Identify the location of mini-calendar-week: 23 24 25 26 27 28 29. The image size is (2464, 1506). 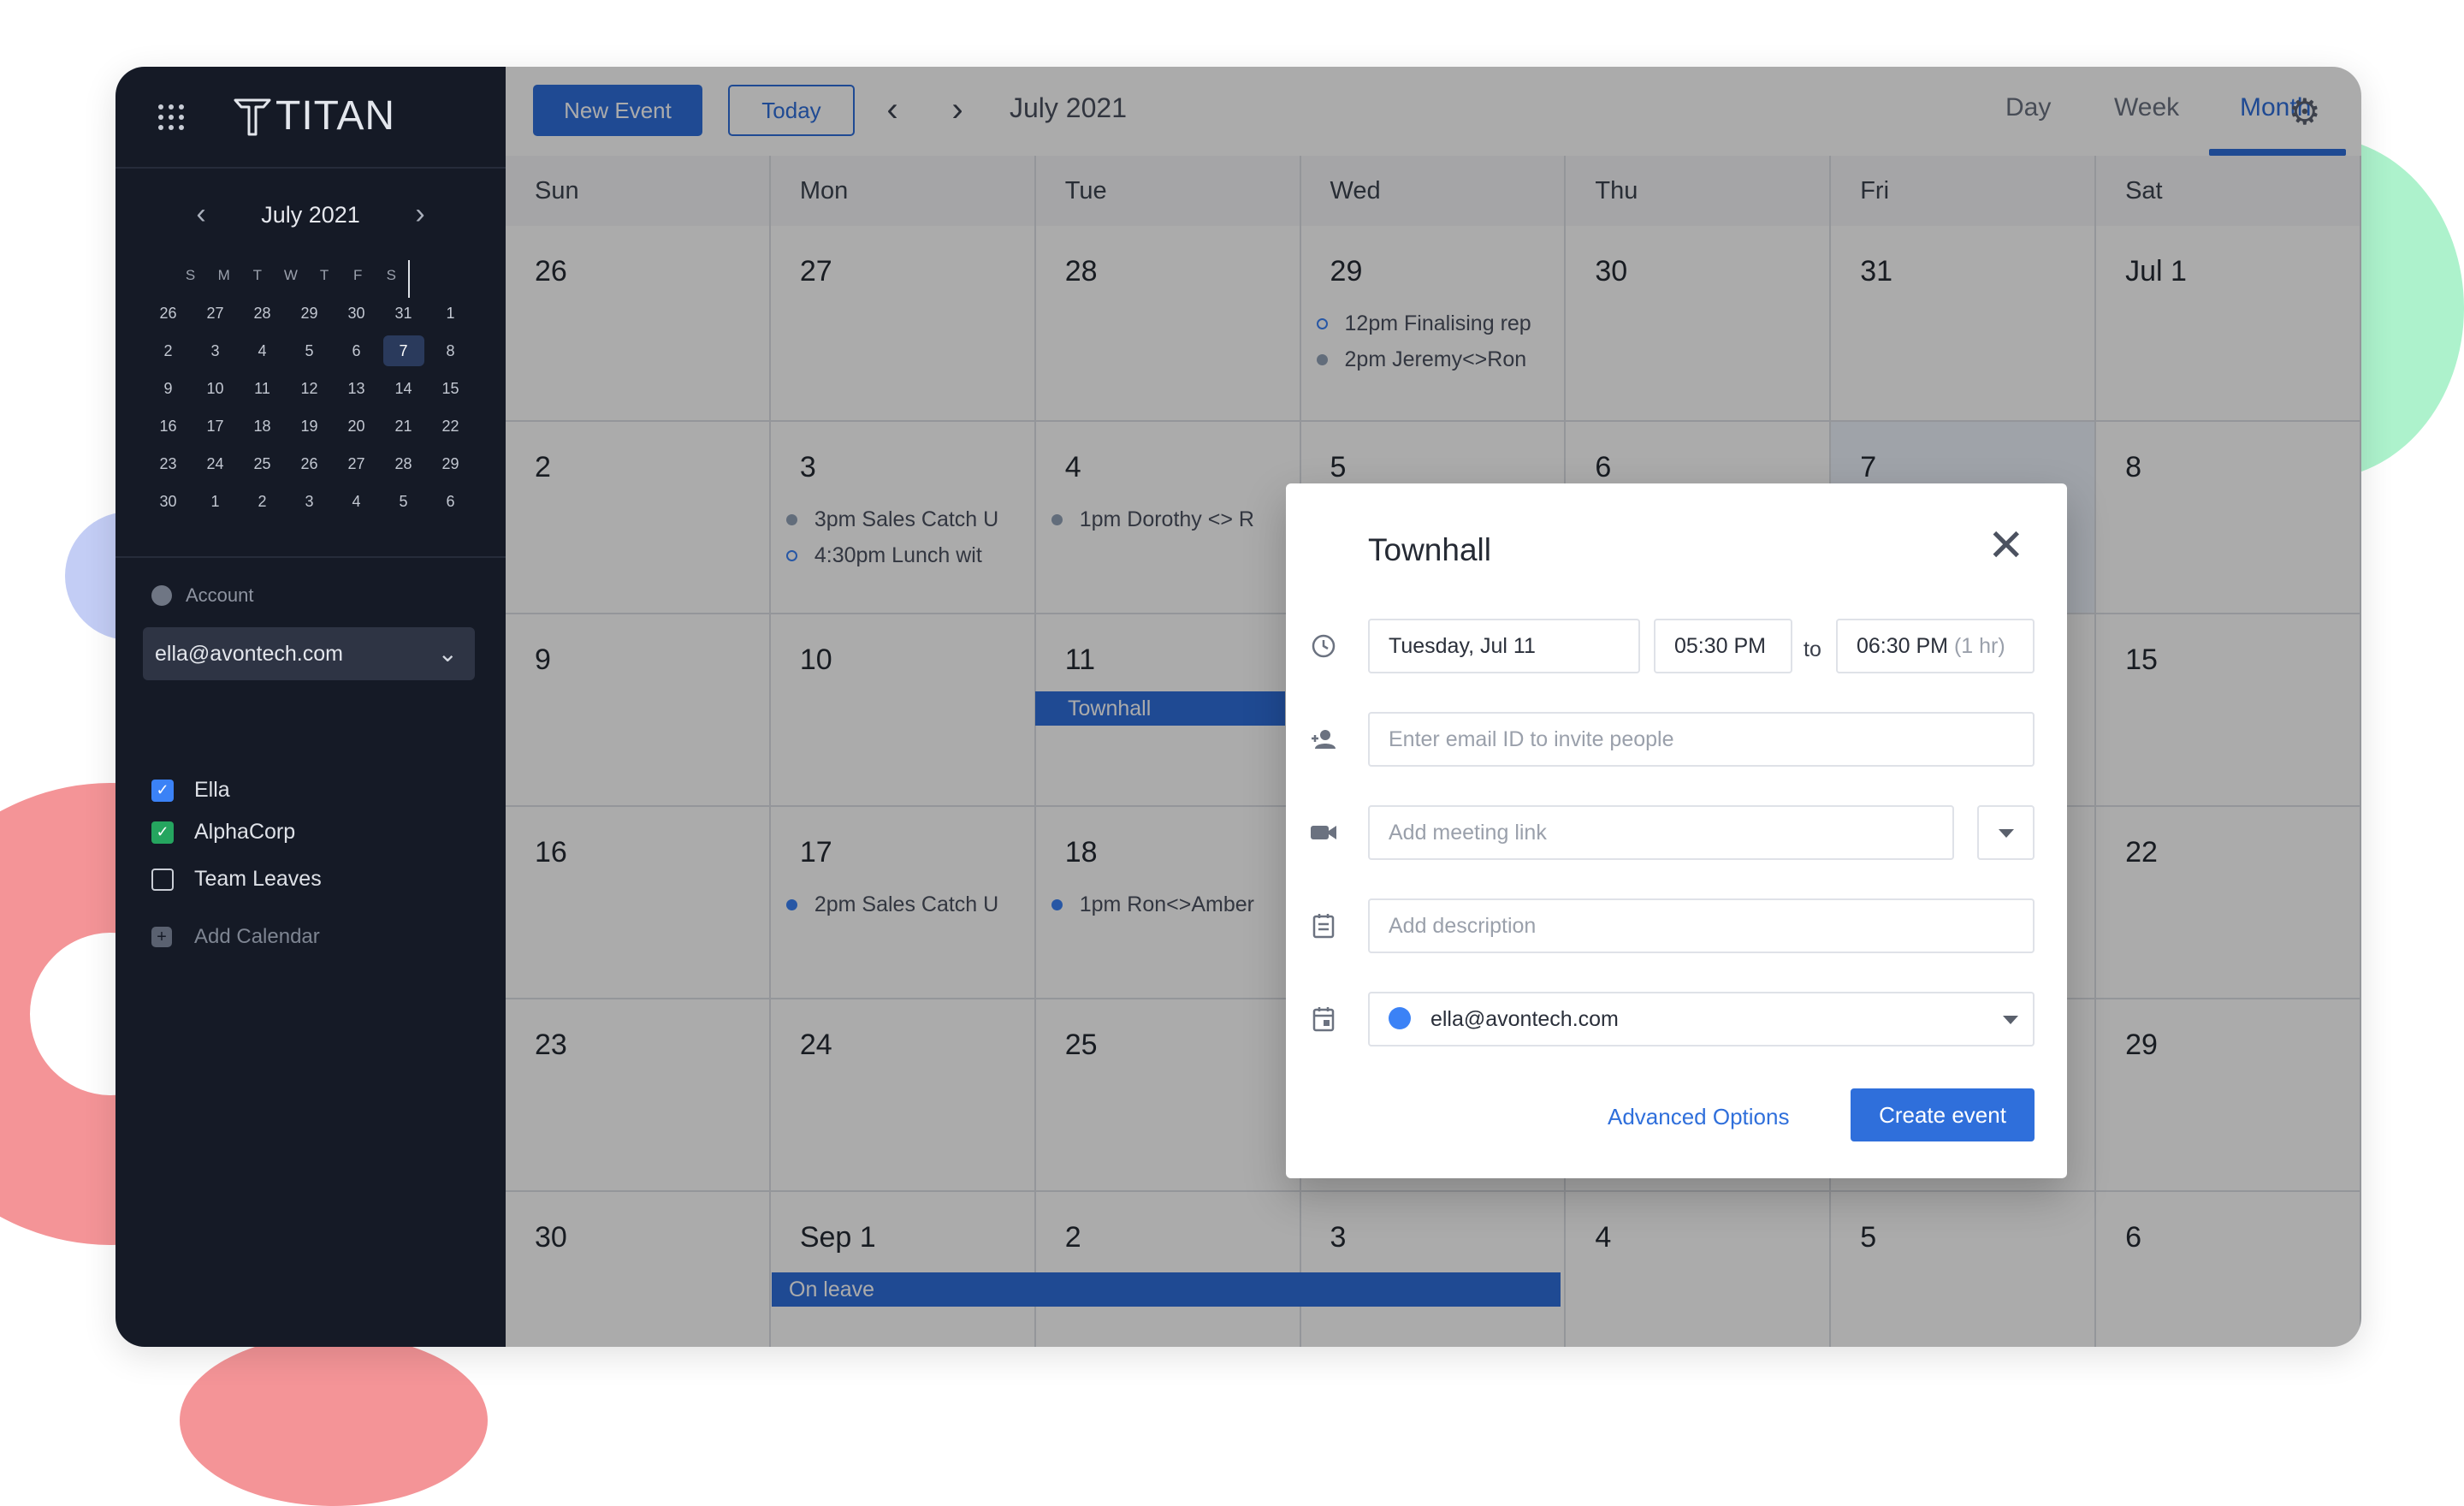
(309, 467).